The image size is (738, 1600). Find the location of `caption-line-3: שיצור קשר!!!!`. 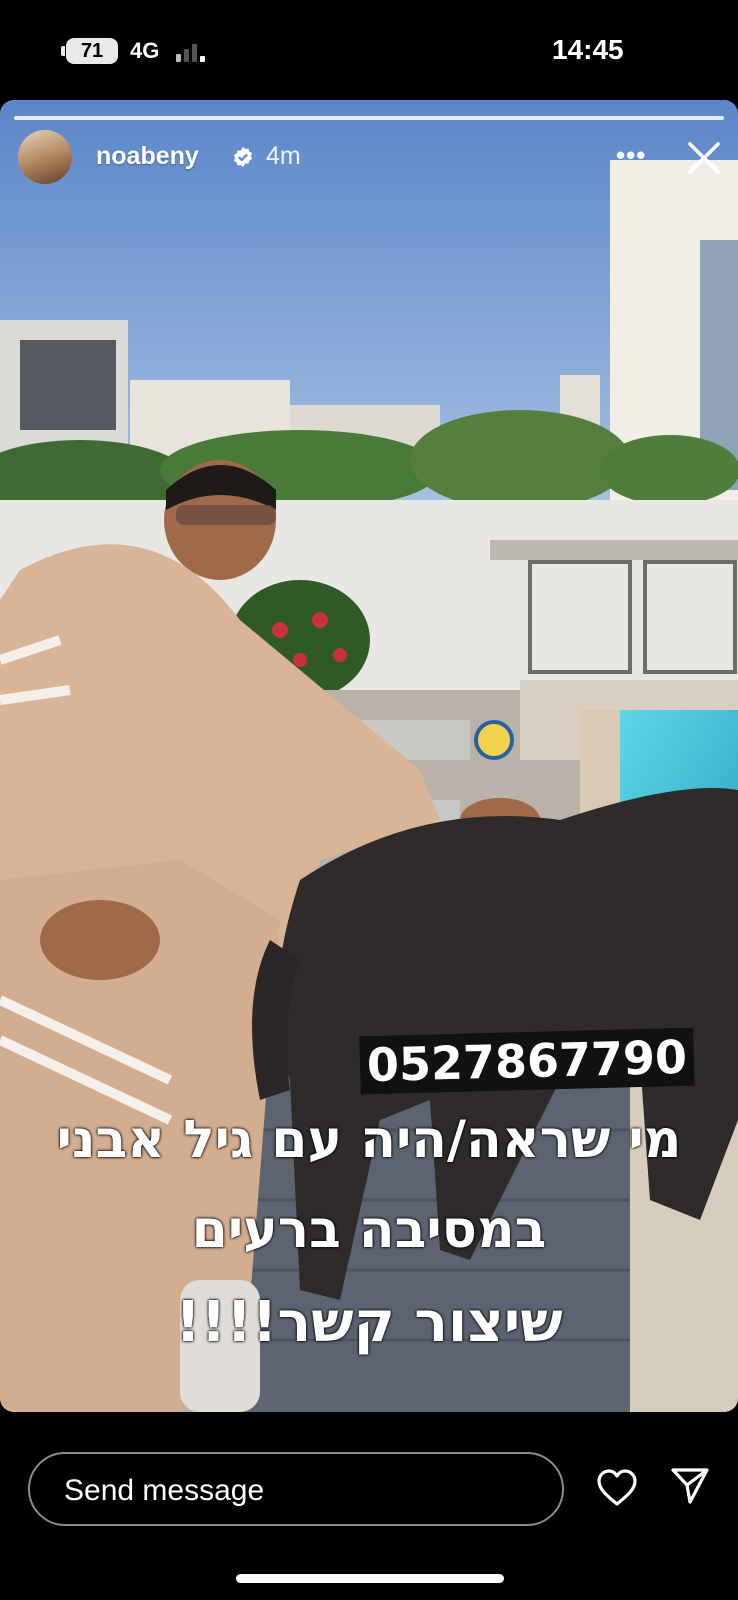

caption-line-3: שיצור קשר!!!! is located at coordinates (369, 1322).